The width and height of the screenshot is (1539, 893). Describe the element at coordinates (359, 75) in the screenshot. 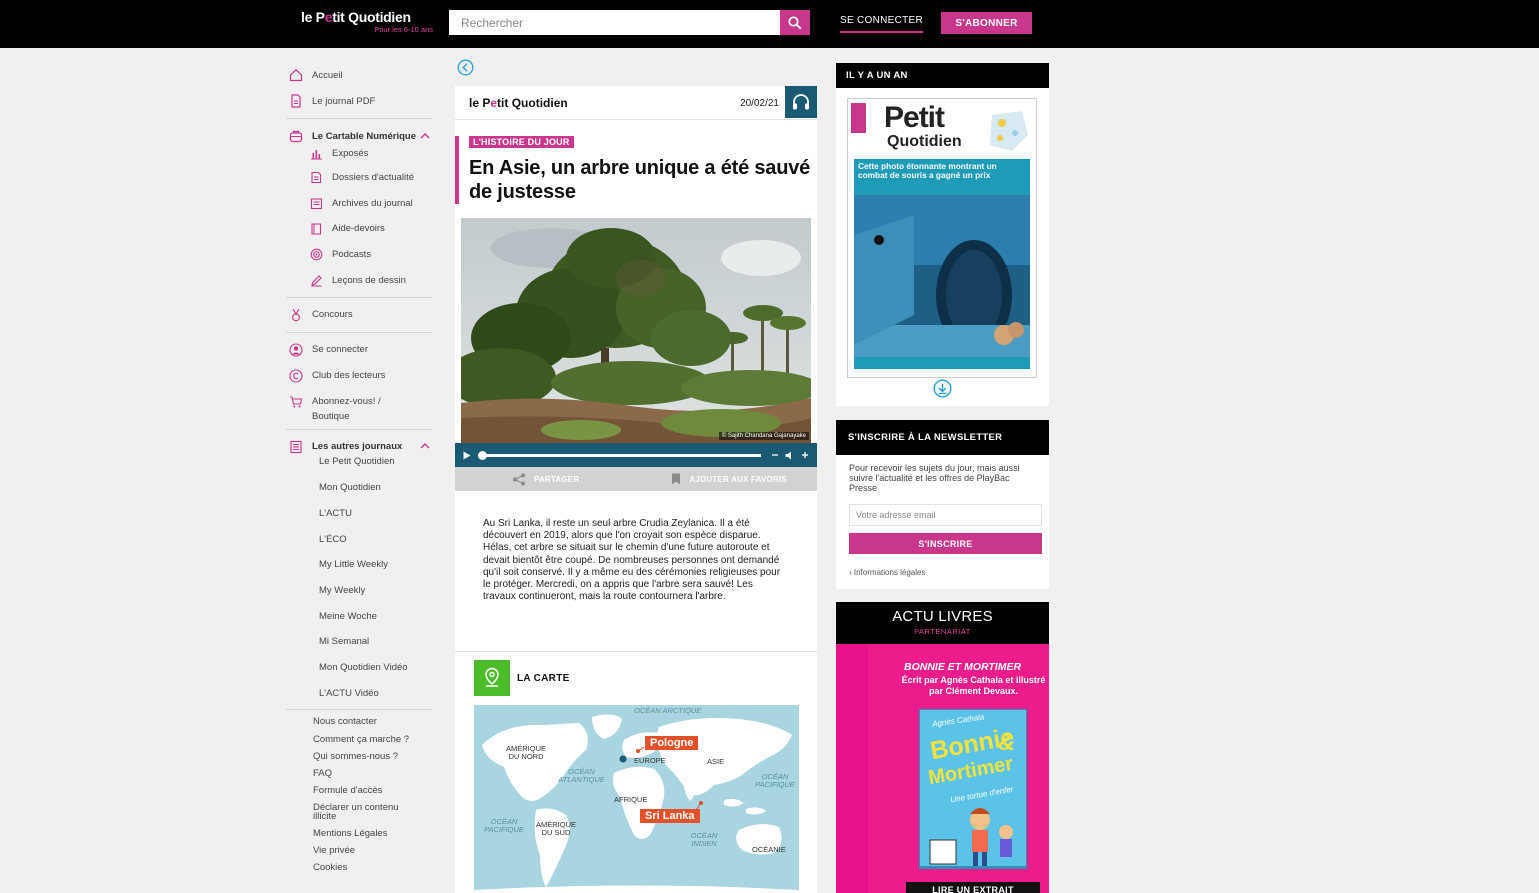

I see `sidebar-item-home: Accueil` at that location.